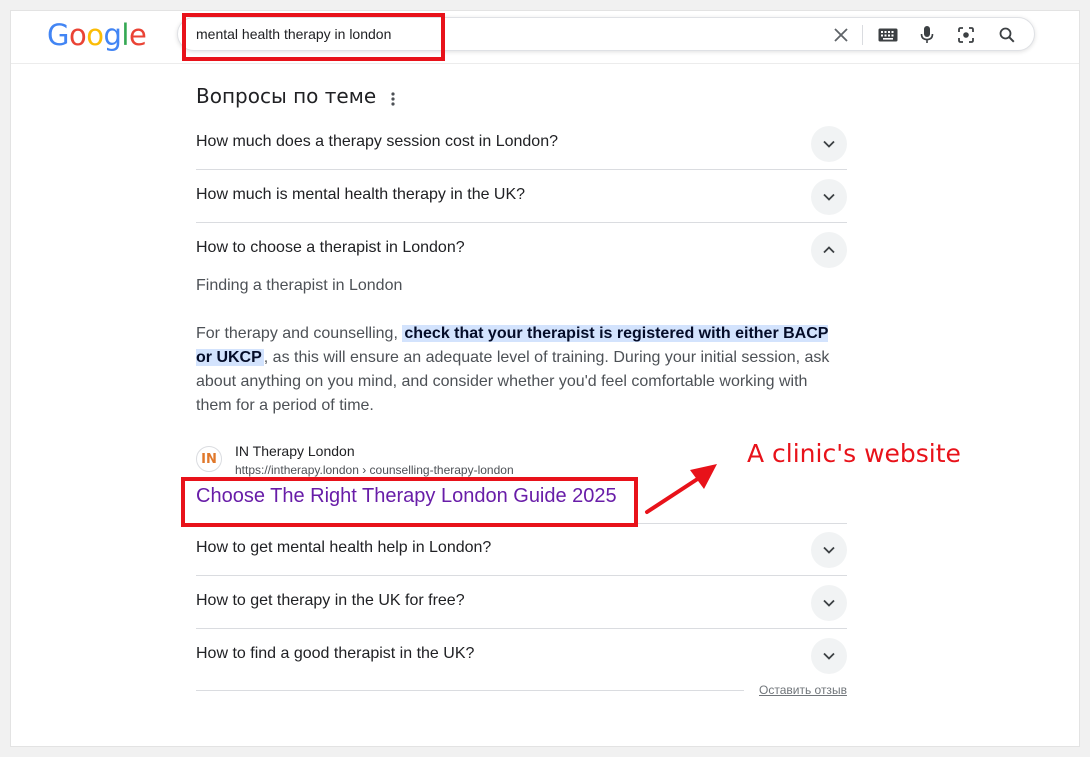 This screenshot has width=1090, height=757. What do you see at coordinates (521, 603) in the screenshot?
I see `question-row: How to get therapy in the UK for free?` at bounding box center [521, 603].